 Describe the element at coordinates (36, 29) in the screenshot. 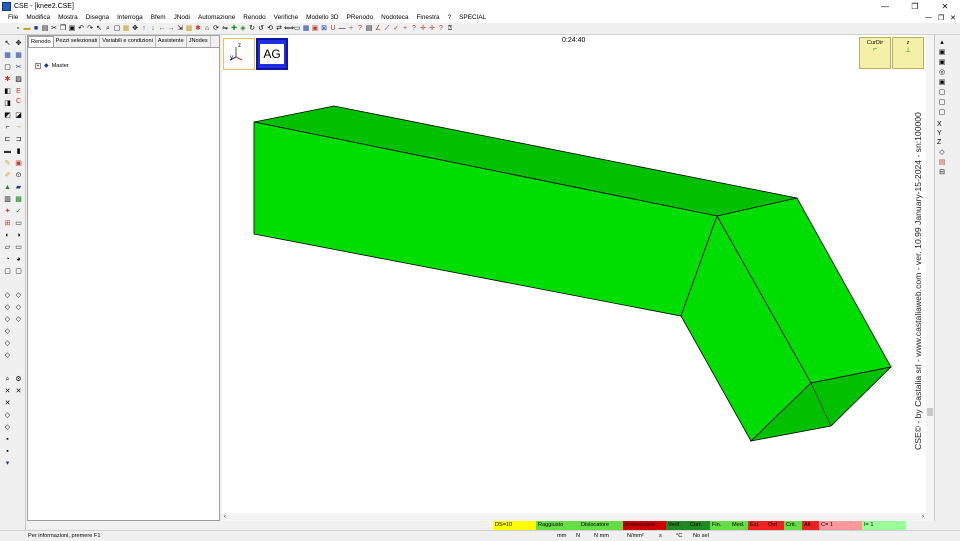

I see `save-icon: ■` at that location.